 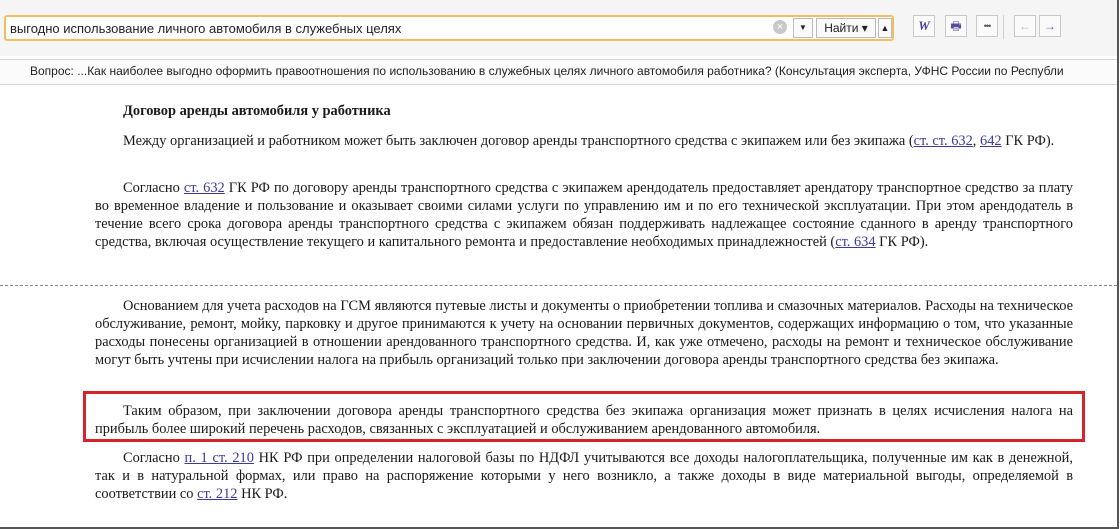 I want to click on arrow-right-icon: →, so click(x=1050, y=26).